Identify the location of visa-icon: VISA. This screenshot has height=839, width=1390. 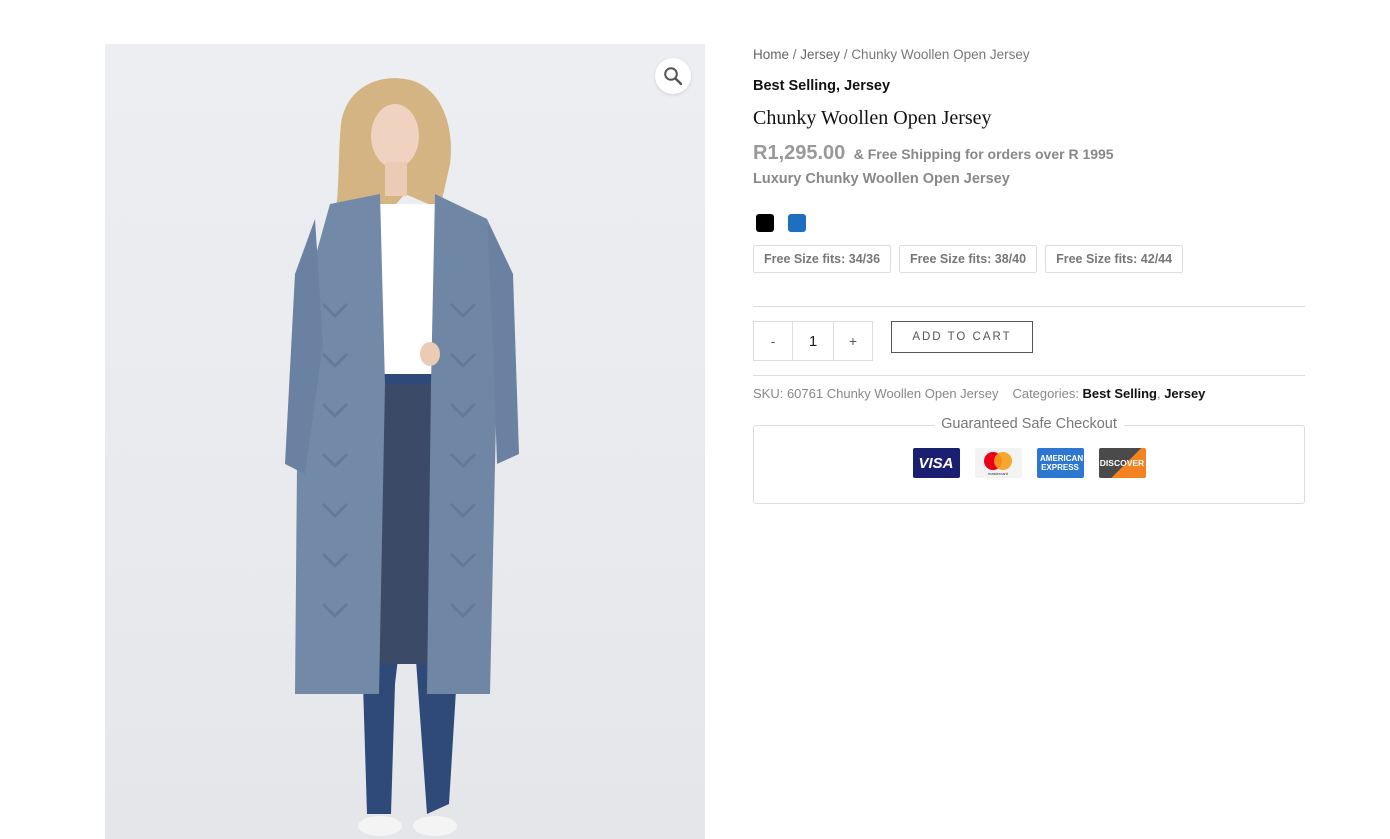
(936, 463).